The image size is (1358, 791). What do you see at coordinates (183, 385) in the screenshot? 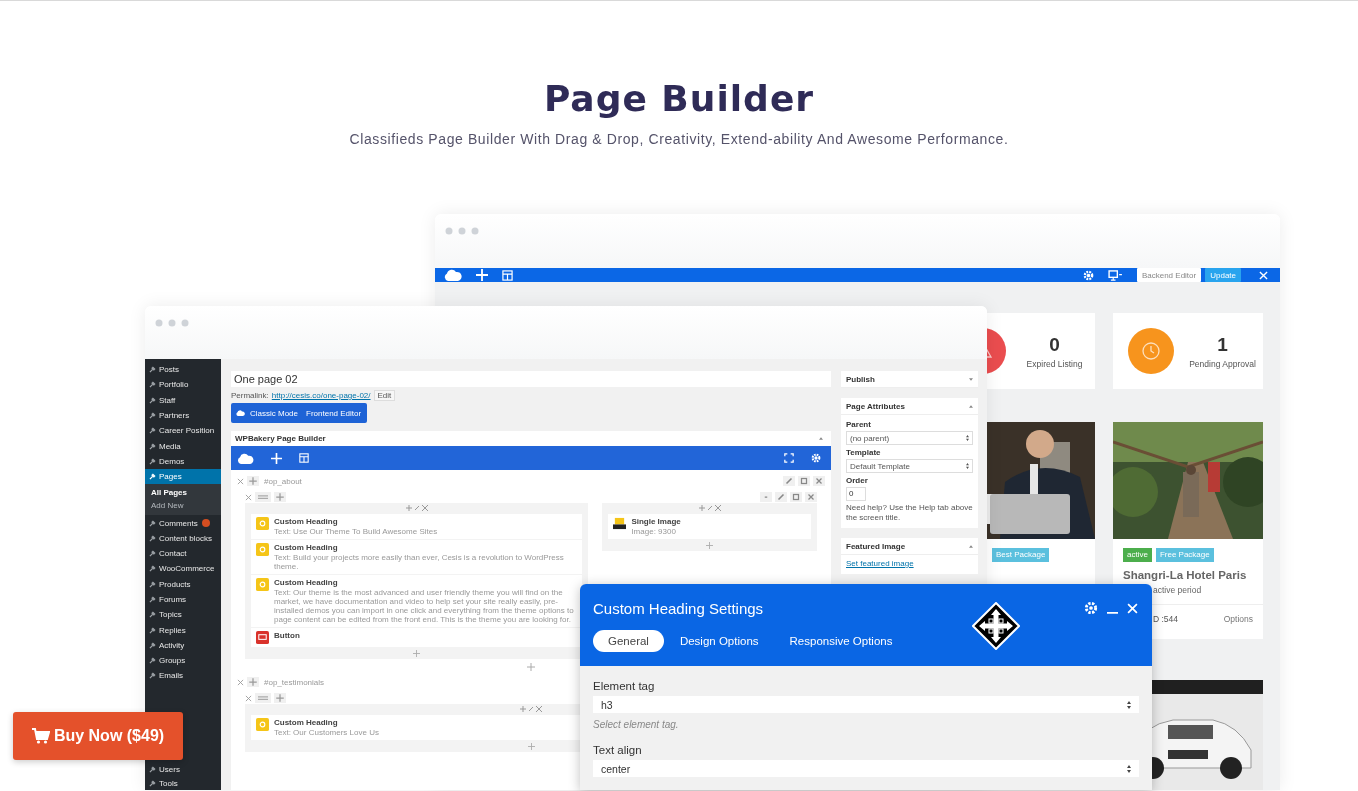
I see `sidebar-item: Portfolio` at bounding box center [183, 385].